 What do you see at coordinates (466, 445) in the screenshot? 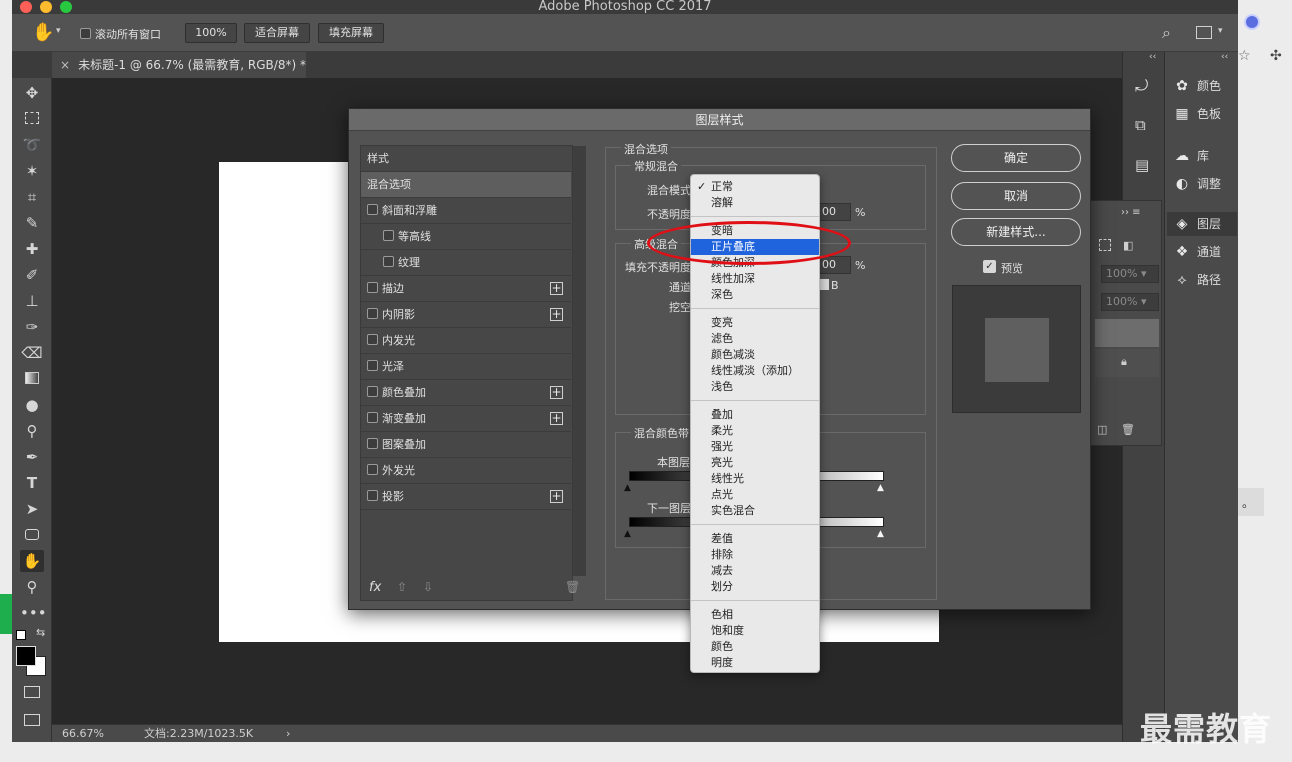
I see `style-item: 图案叠加` at bounding box center [466, 445].